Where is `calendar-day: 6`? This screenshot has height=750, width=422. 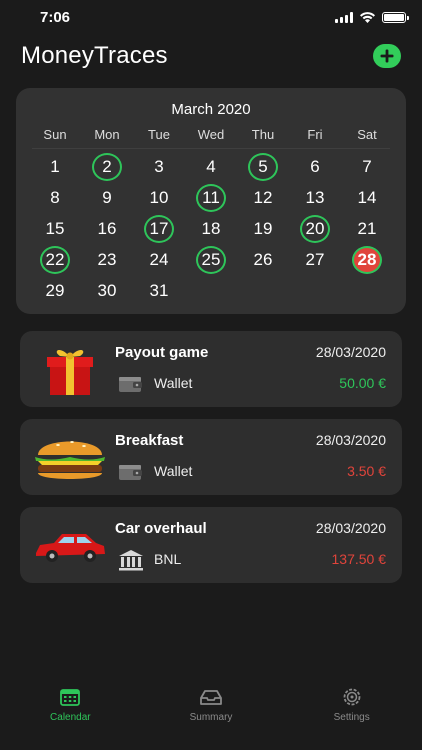 calendar-day: 6 is located at coordinates (315, 166).